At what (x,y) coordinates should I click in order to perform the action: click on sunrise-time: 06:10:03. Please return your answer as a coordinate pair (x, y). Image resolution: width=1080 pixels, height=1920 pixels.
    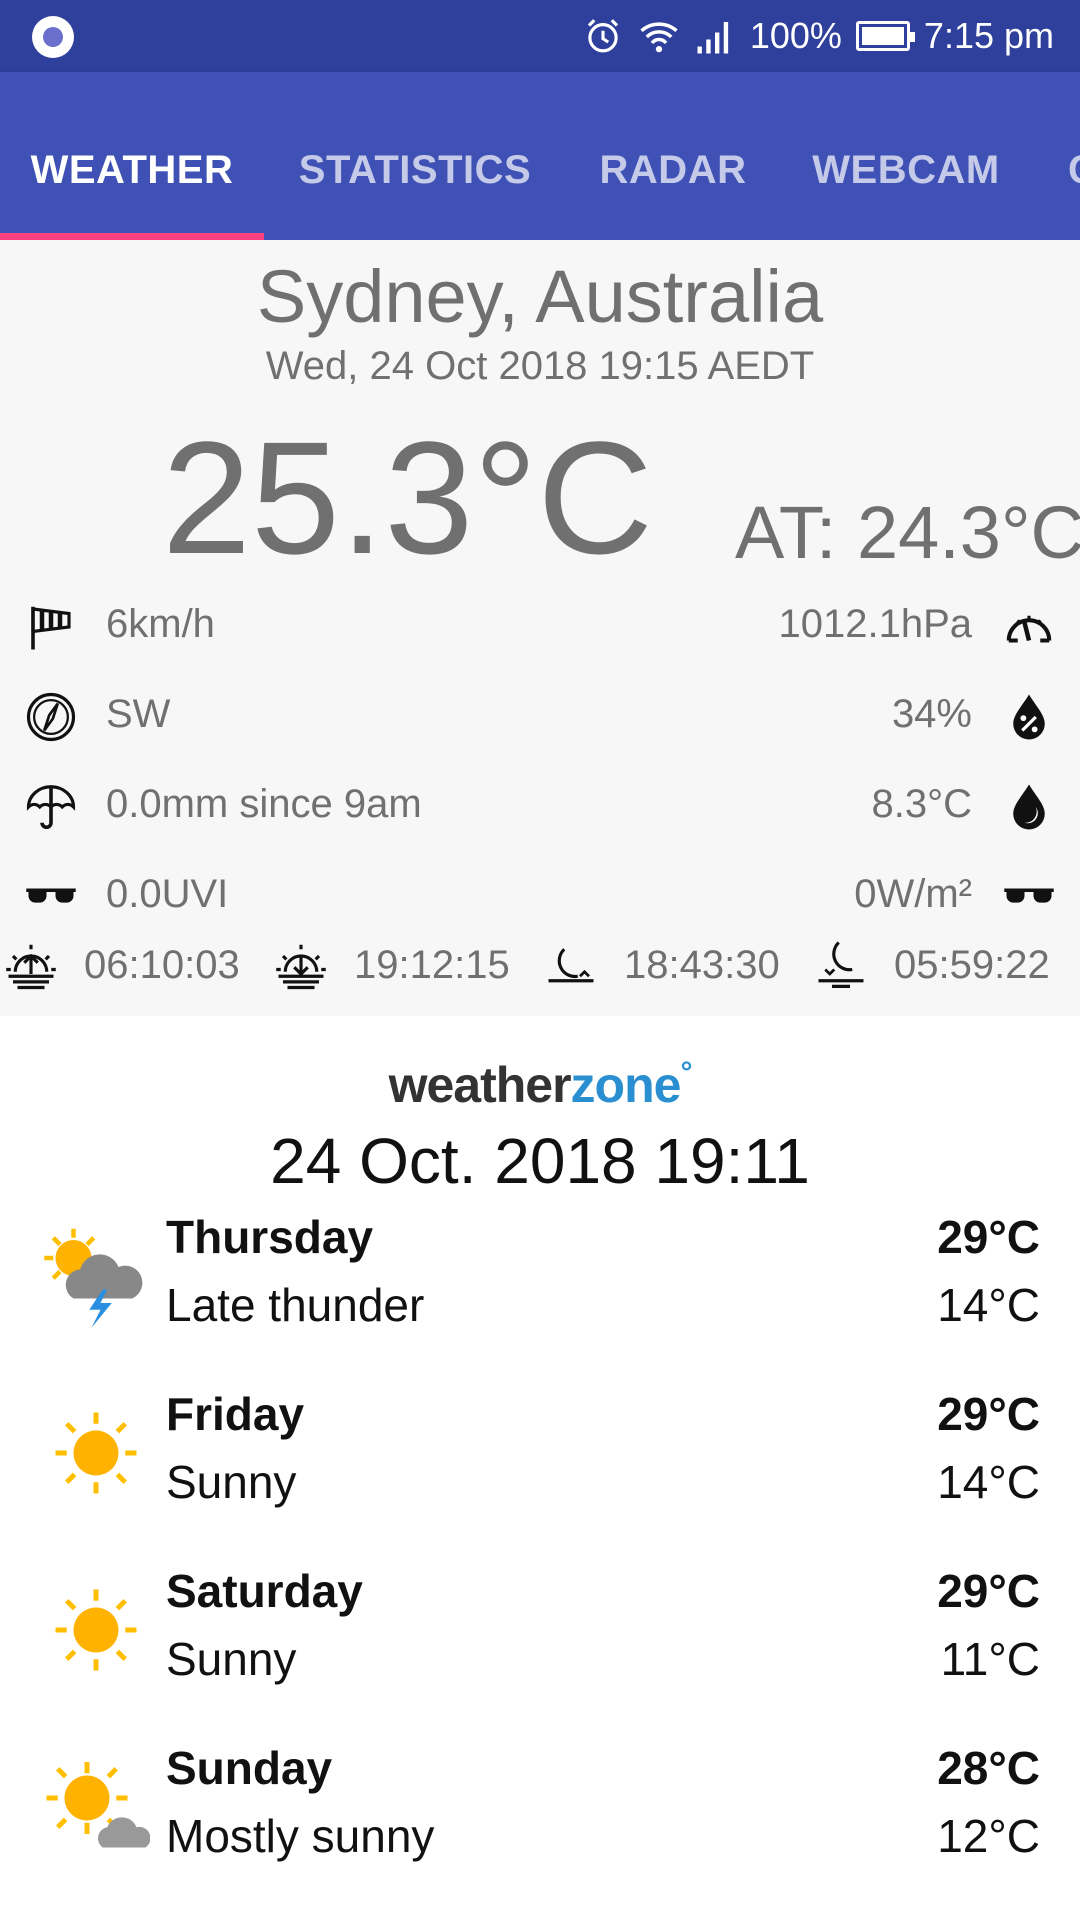
    Looking at the image, I should click on (162, 964).